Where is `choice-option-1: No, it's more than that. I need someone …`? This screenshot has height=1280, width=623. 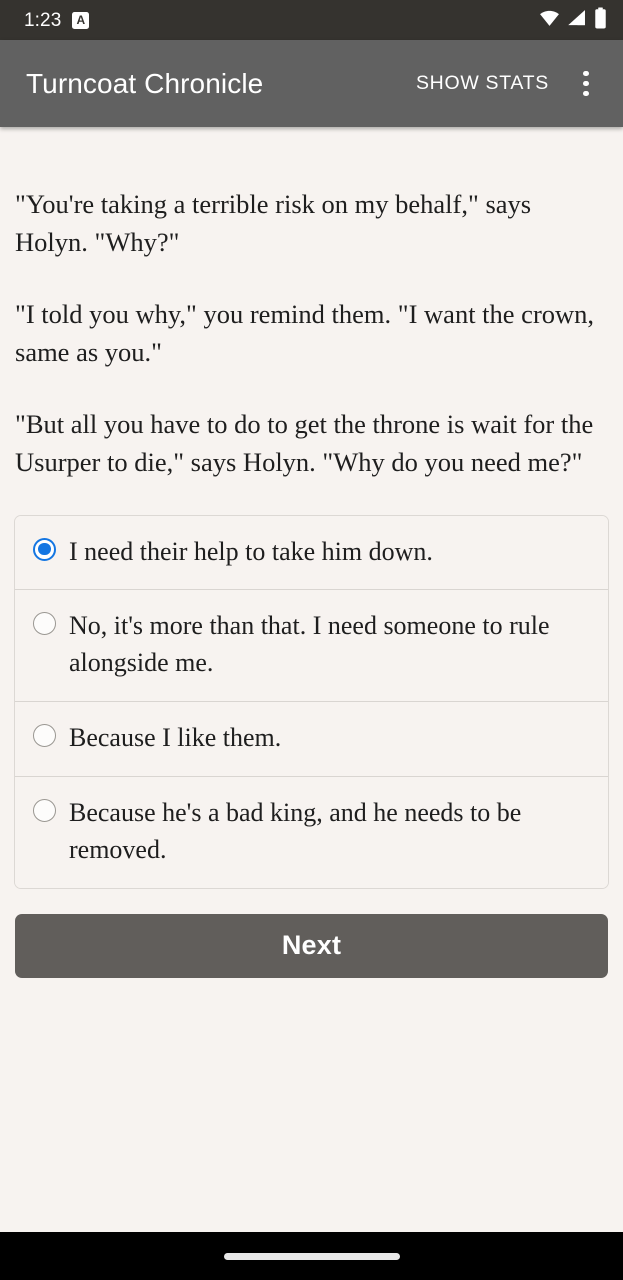 choice-option-1: No, it's more than that. I need someone … is located at coordinates (311, 645).